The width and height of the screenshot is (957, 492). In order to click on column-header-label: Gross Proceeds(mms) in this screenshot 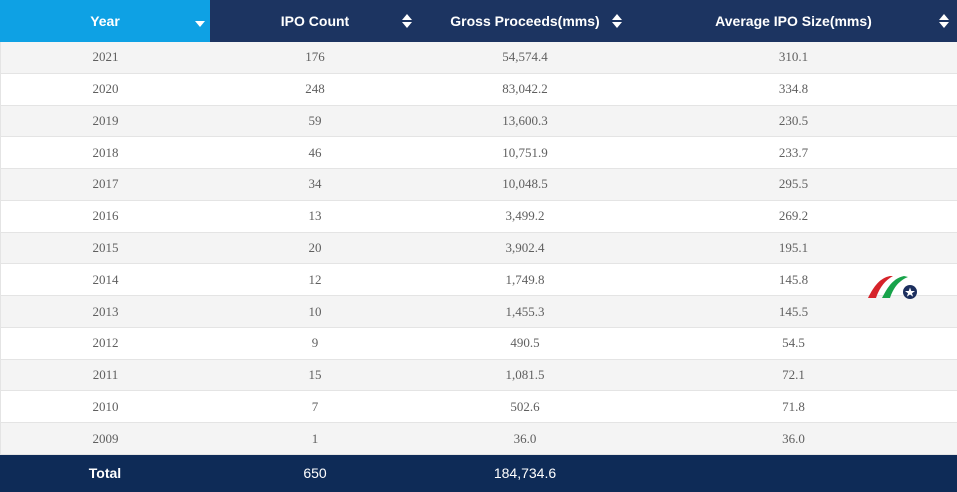, I will do `click(525, 21)`.